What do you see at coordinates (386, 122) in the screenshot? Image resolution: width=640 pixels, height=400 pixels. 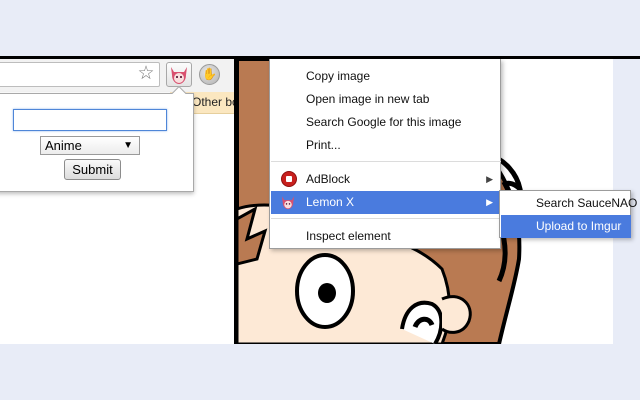 I see `menu-item-search-google-image: Search Google for this image` at bounding box center [386, 122].